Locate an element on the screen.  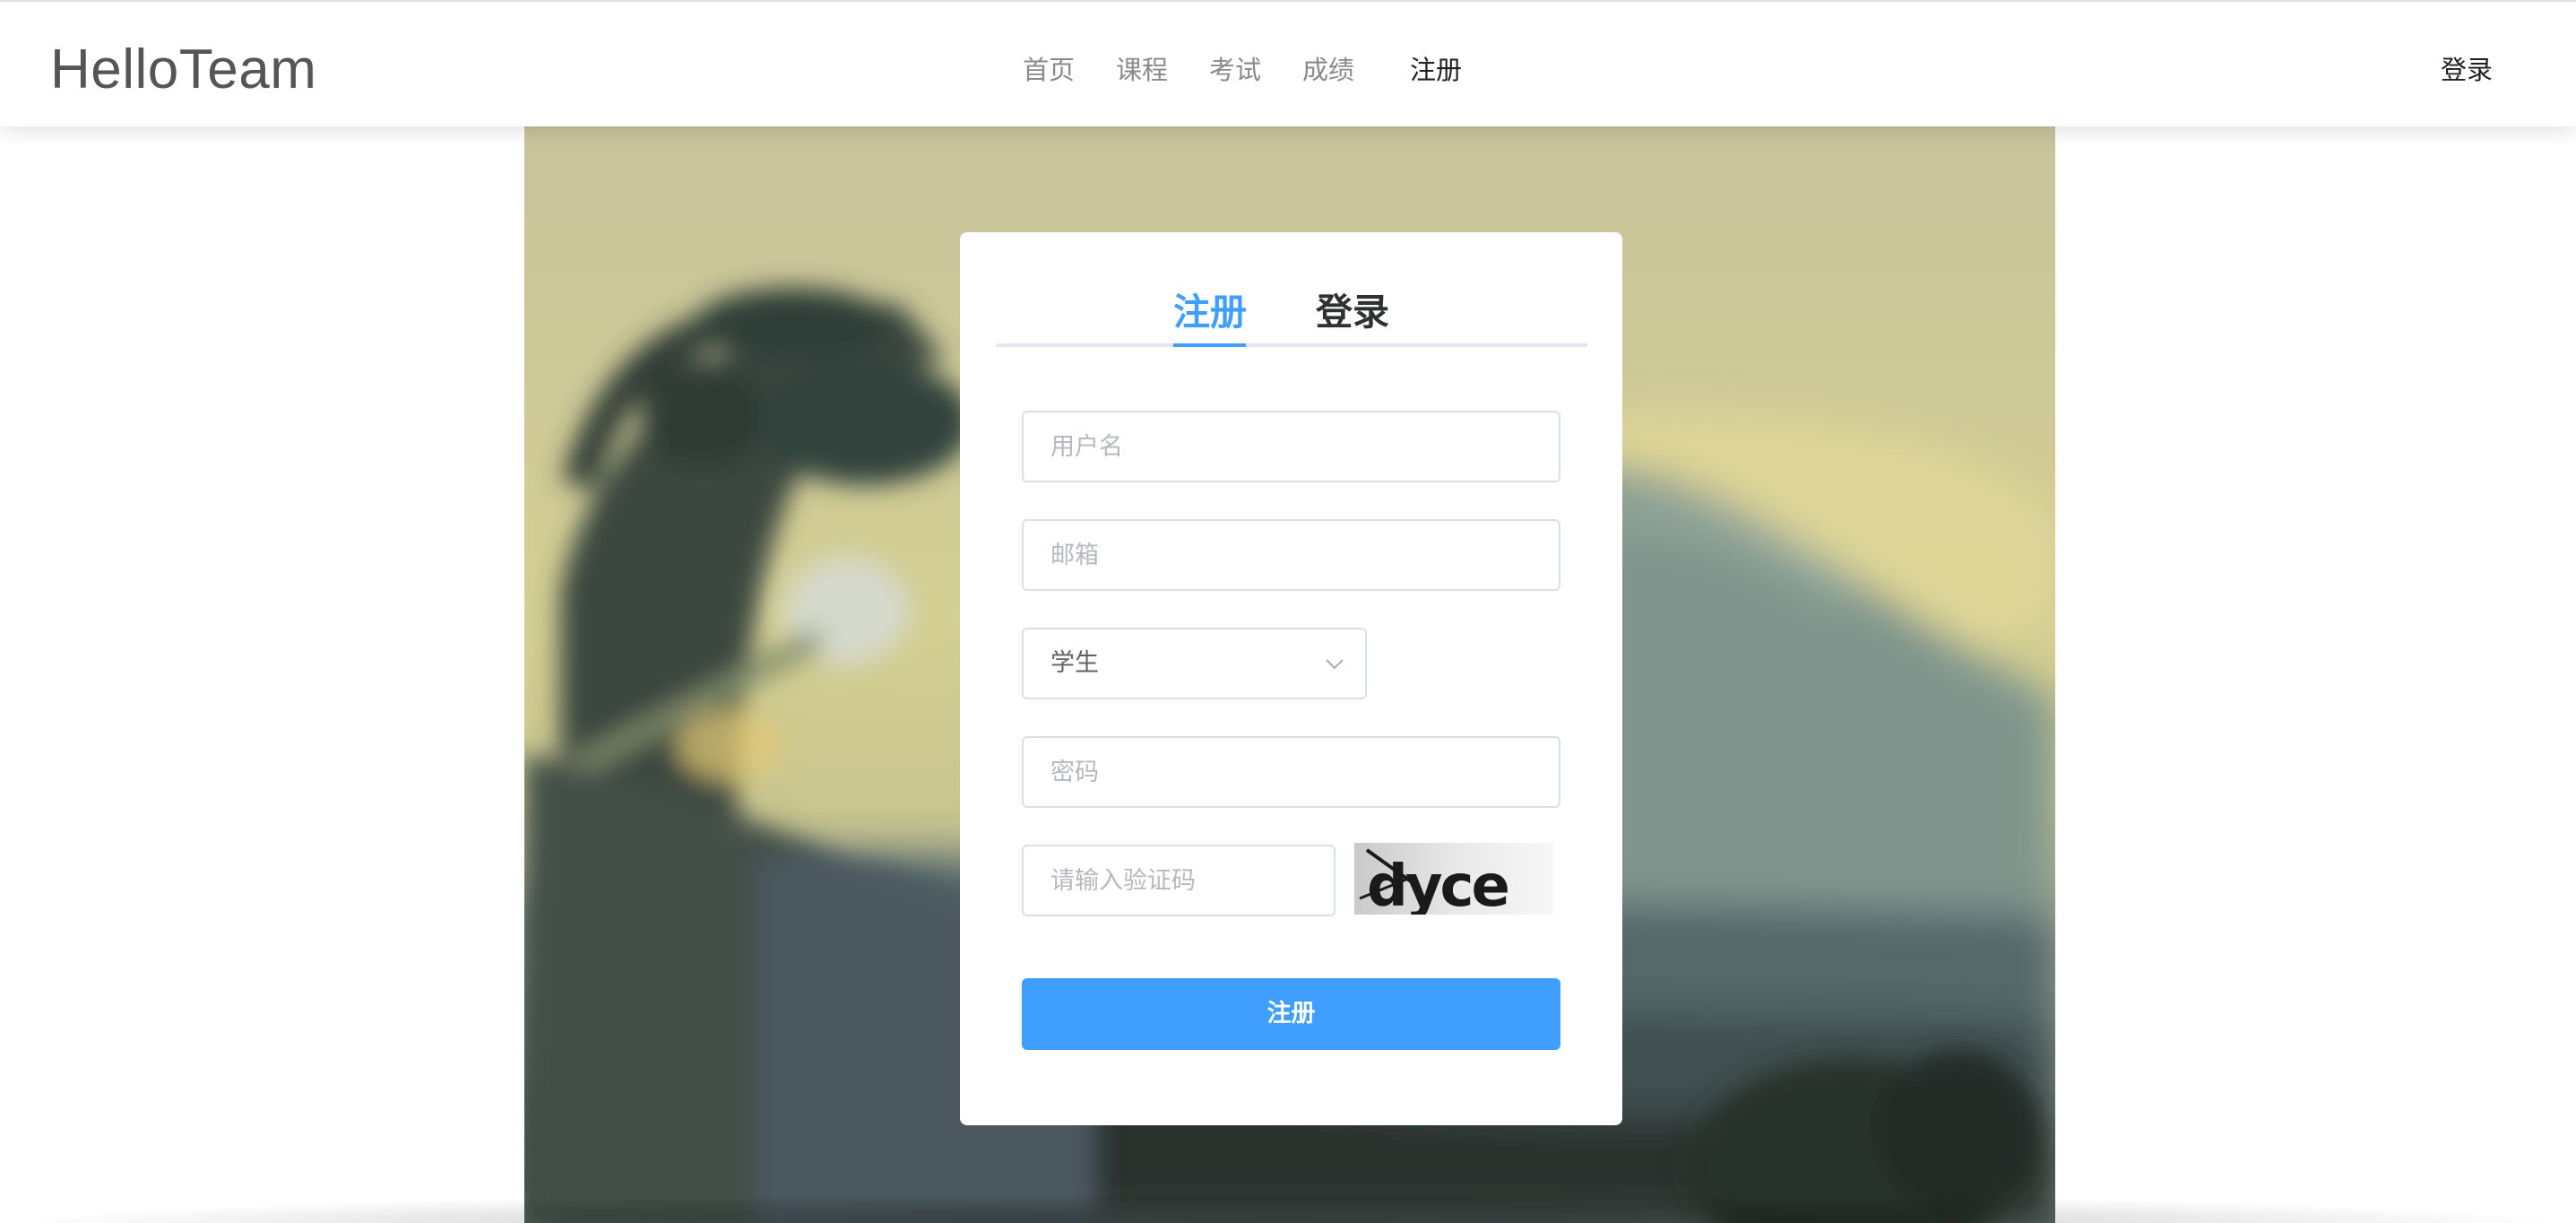
role-select-value: 学生 is located at coordinates (1074, 663).